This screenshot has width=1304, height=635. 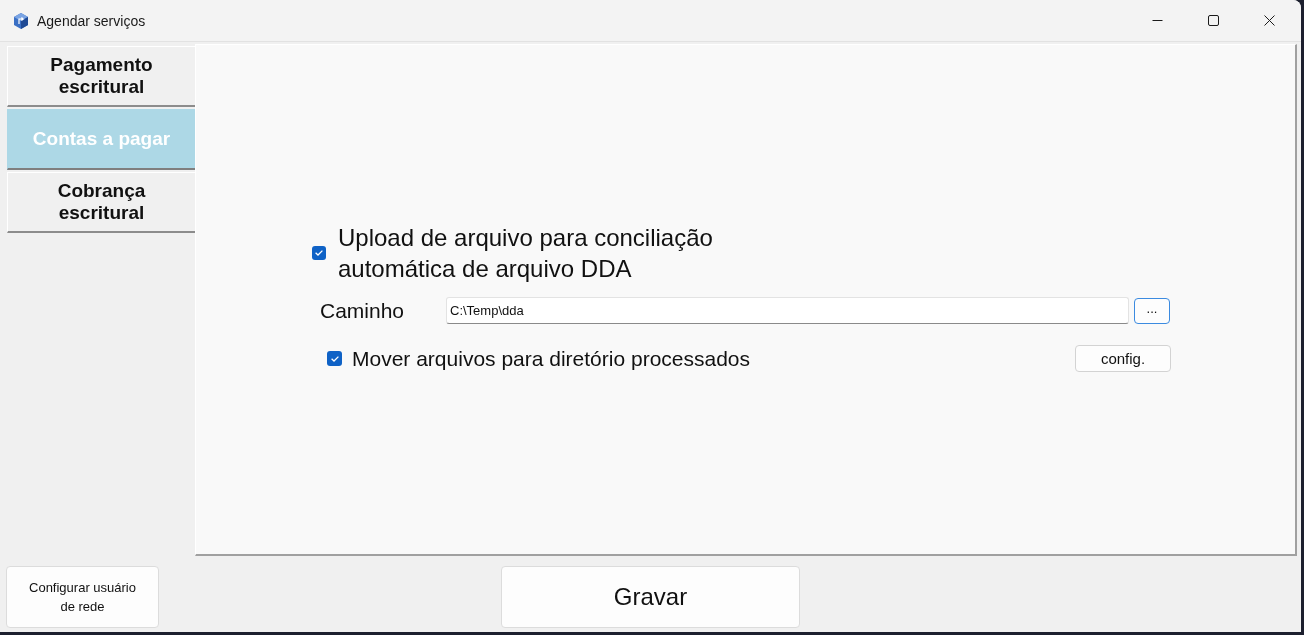 I want to click on tab: Pagamento escritural, so click(x=101, y=76).